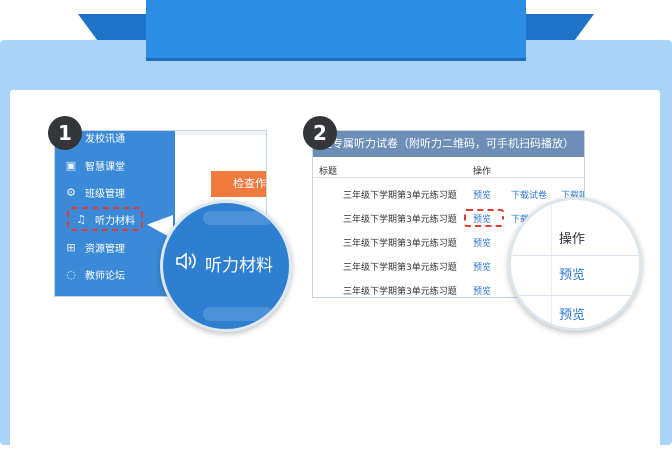 The image size is (672, 474). I want to click on sidebar-item-label: 发校讯通, so click(105, 139).